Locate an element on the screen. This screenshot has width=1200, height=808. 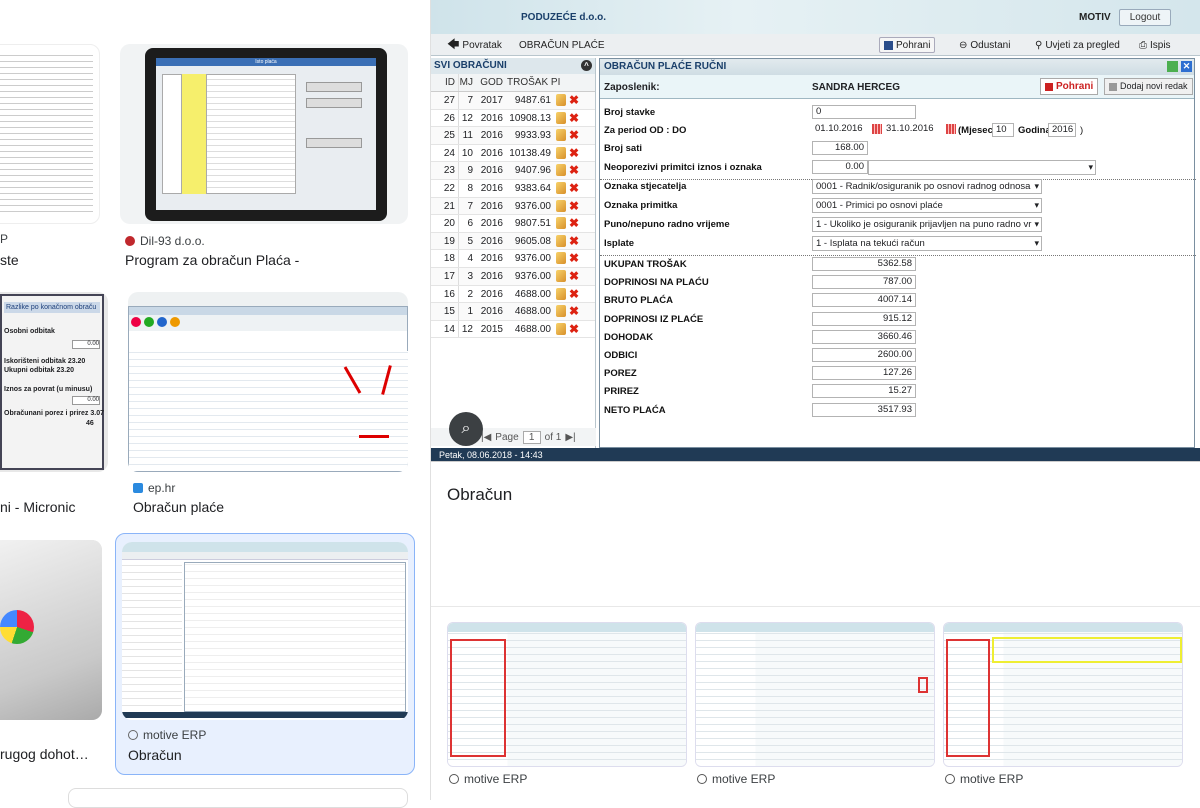
page-input: 1 is located at coordinates (531, 437).